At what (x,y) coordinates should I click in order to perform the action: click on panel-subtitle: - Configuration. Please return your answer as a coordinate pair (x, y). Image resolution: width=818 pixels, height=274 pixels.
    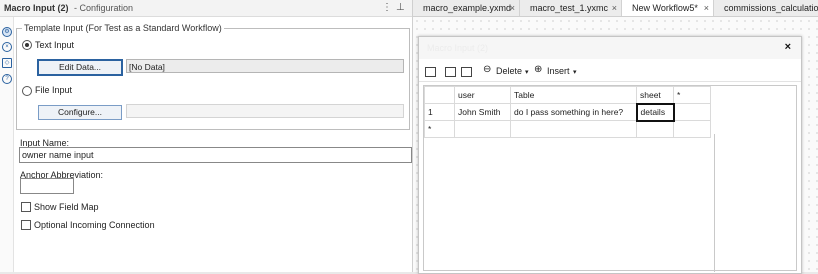
    Looking at the image, I should click on (104, 8).